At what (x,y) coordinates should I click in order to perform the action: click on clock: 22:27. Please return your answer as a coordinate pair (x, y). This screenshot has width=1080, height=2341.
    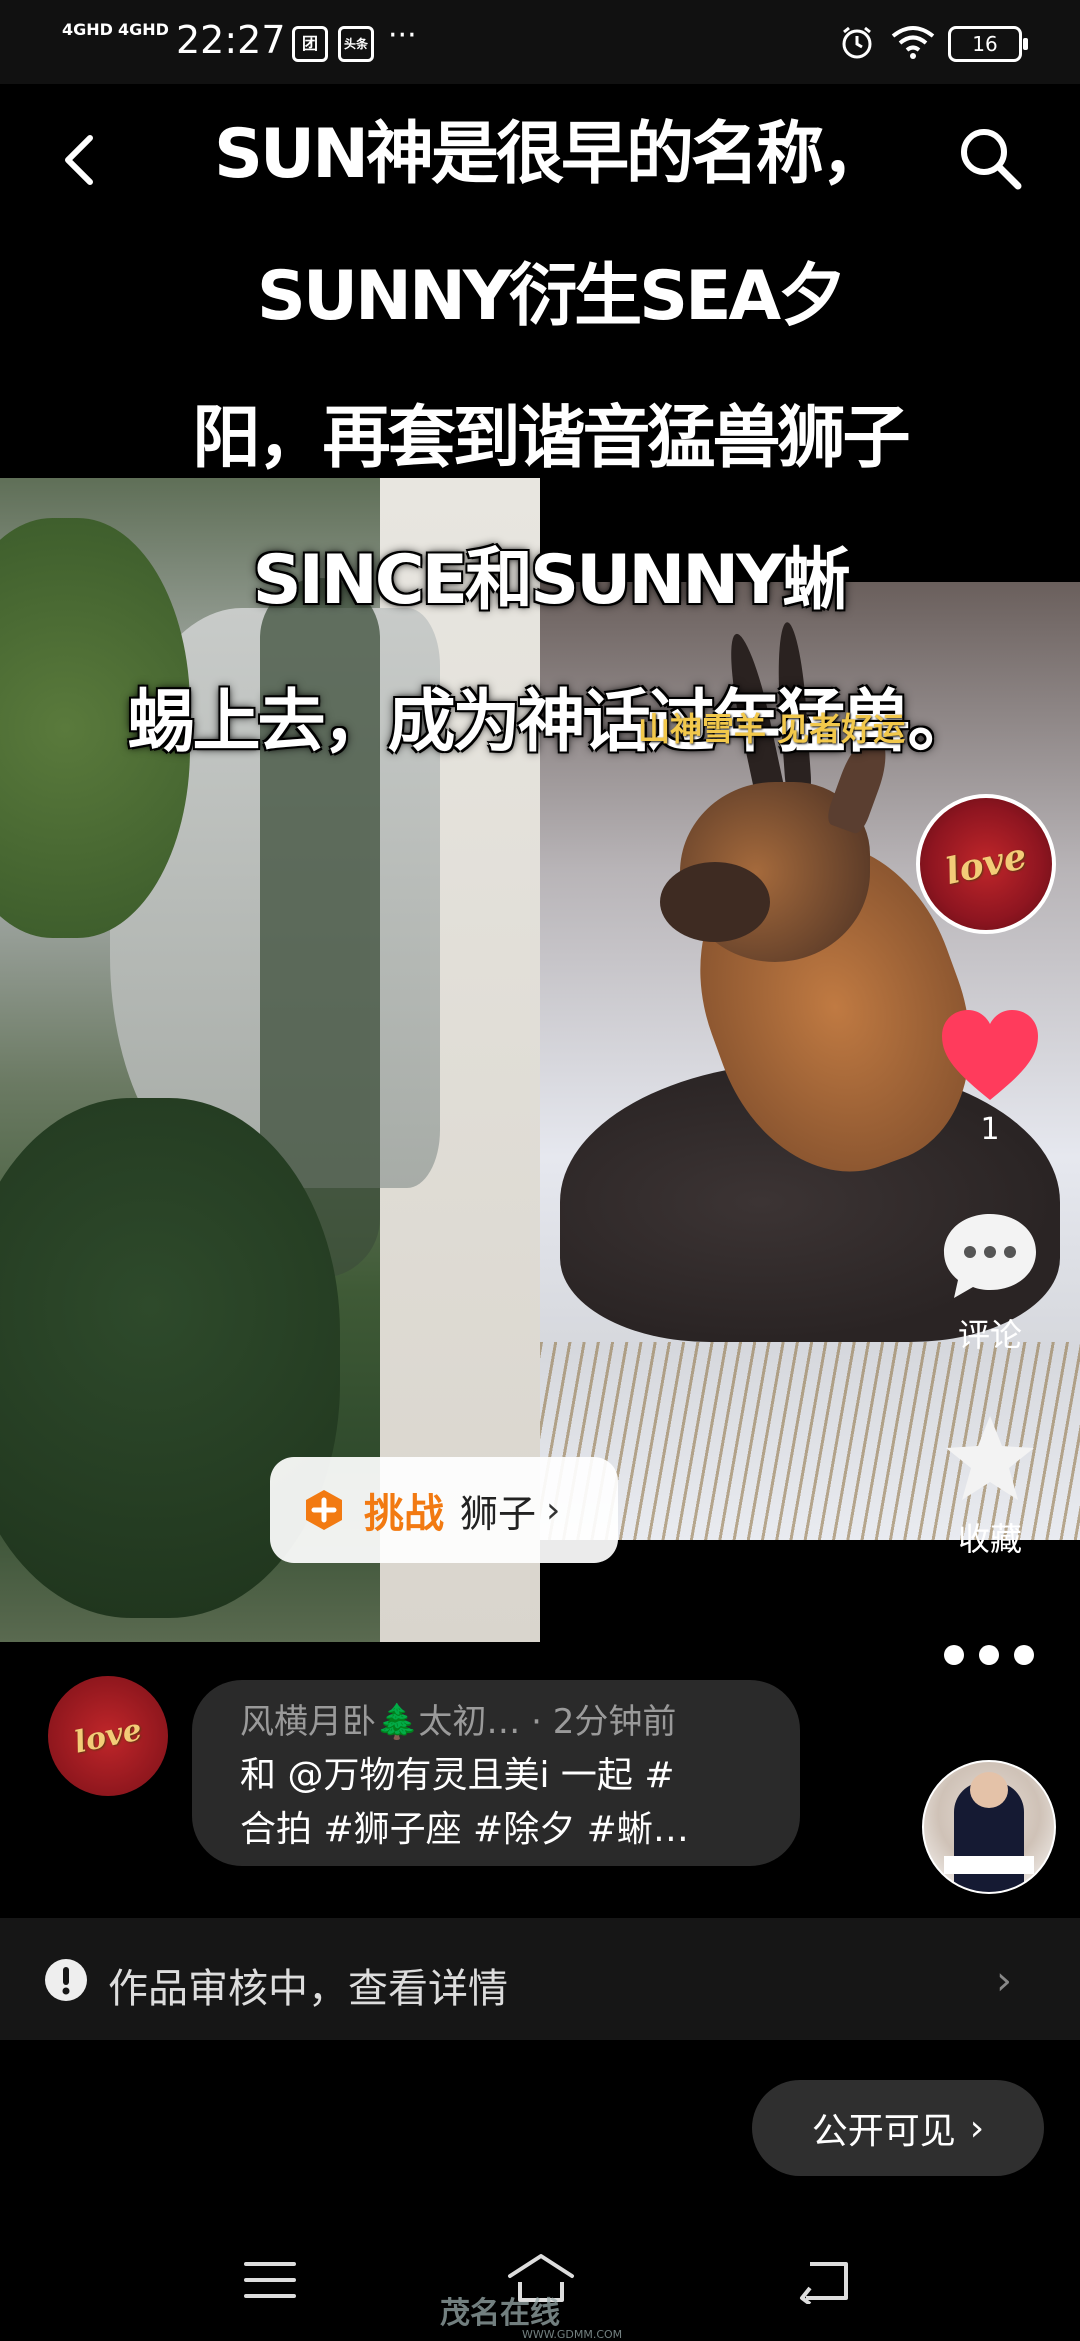
    Looking at the image, I should click on (231, 40).